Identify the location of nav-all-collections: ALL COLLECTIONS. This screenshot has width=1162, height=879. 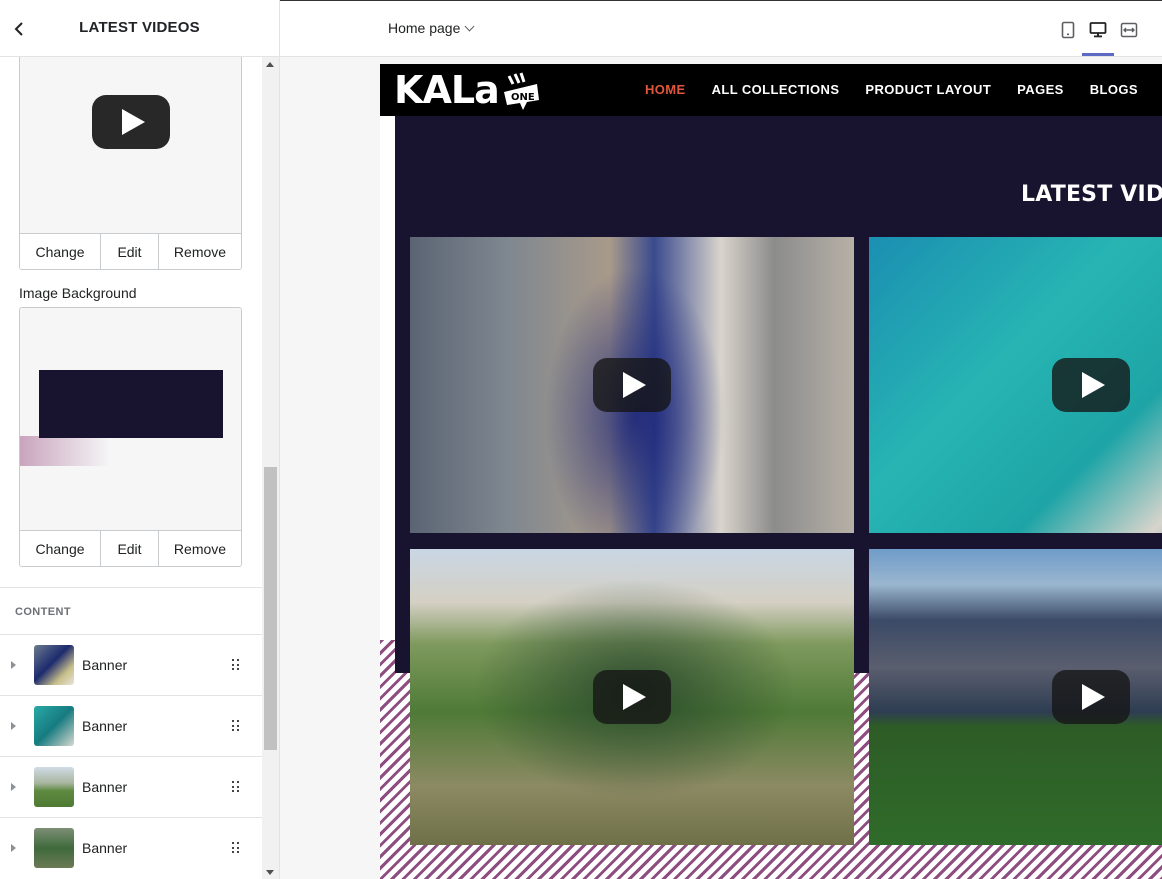
(776, 89).